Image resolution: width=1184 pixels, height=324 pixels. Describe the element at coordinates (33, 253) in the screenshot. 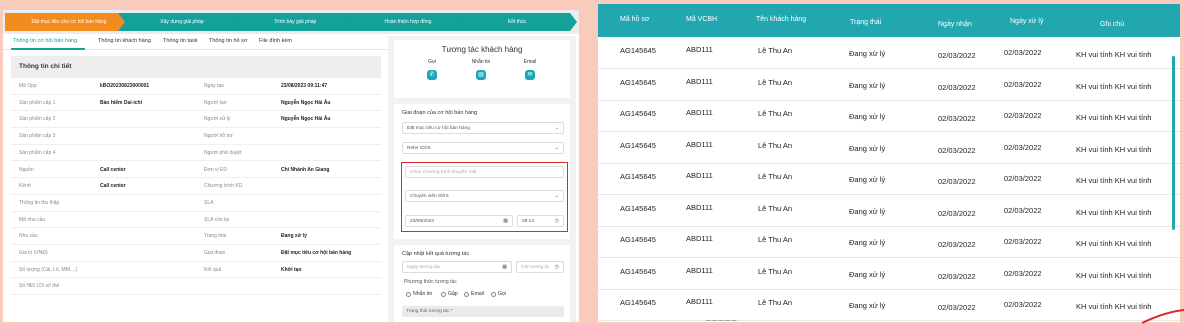

I see `field-label: Giá trị (VNĐ)` at that location.